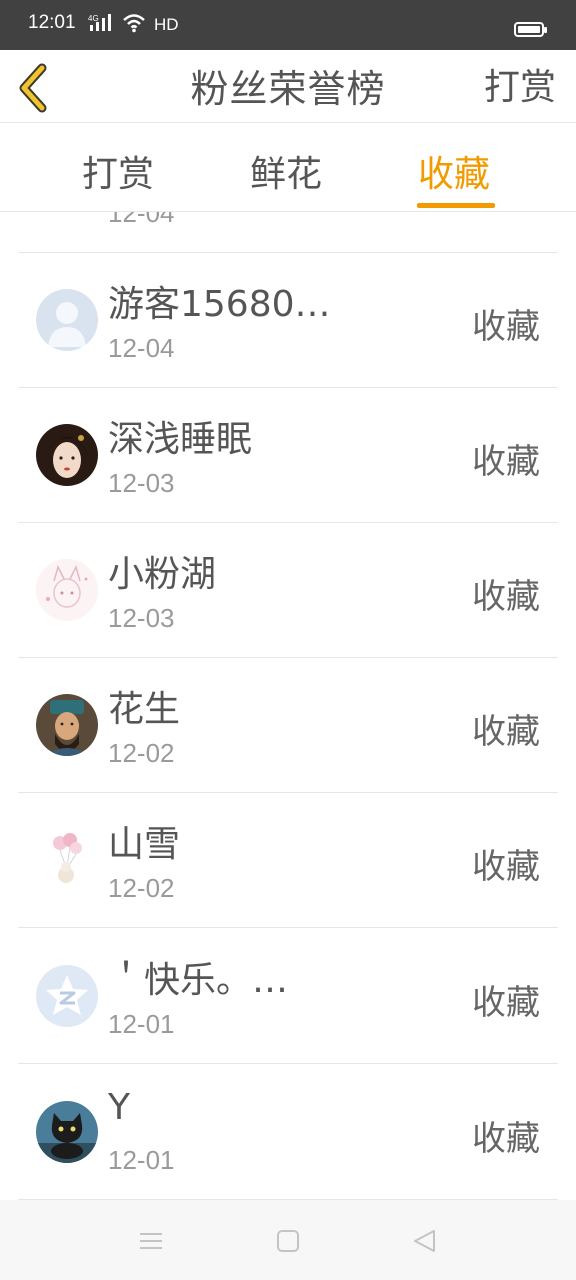  Describe the element at coordinates (166, 24) in the screenshot. I see `hd-label: HD` at that location.